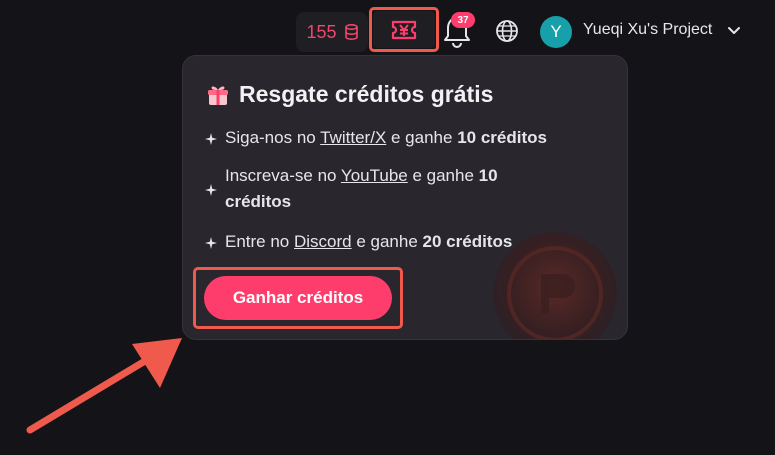 Image resolution: width=775 pixels, height=455 pixels. Describe the element at coordinates (298, 298) in the screenshot. I see `earn-credits-button: Ganhar créditos` at that location.